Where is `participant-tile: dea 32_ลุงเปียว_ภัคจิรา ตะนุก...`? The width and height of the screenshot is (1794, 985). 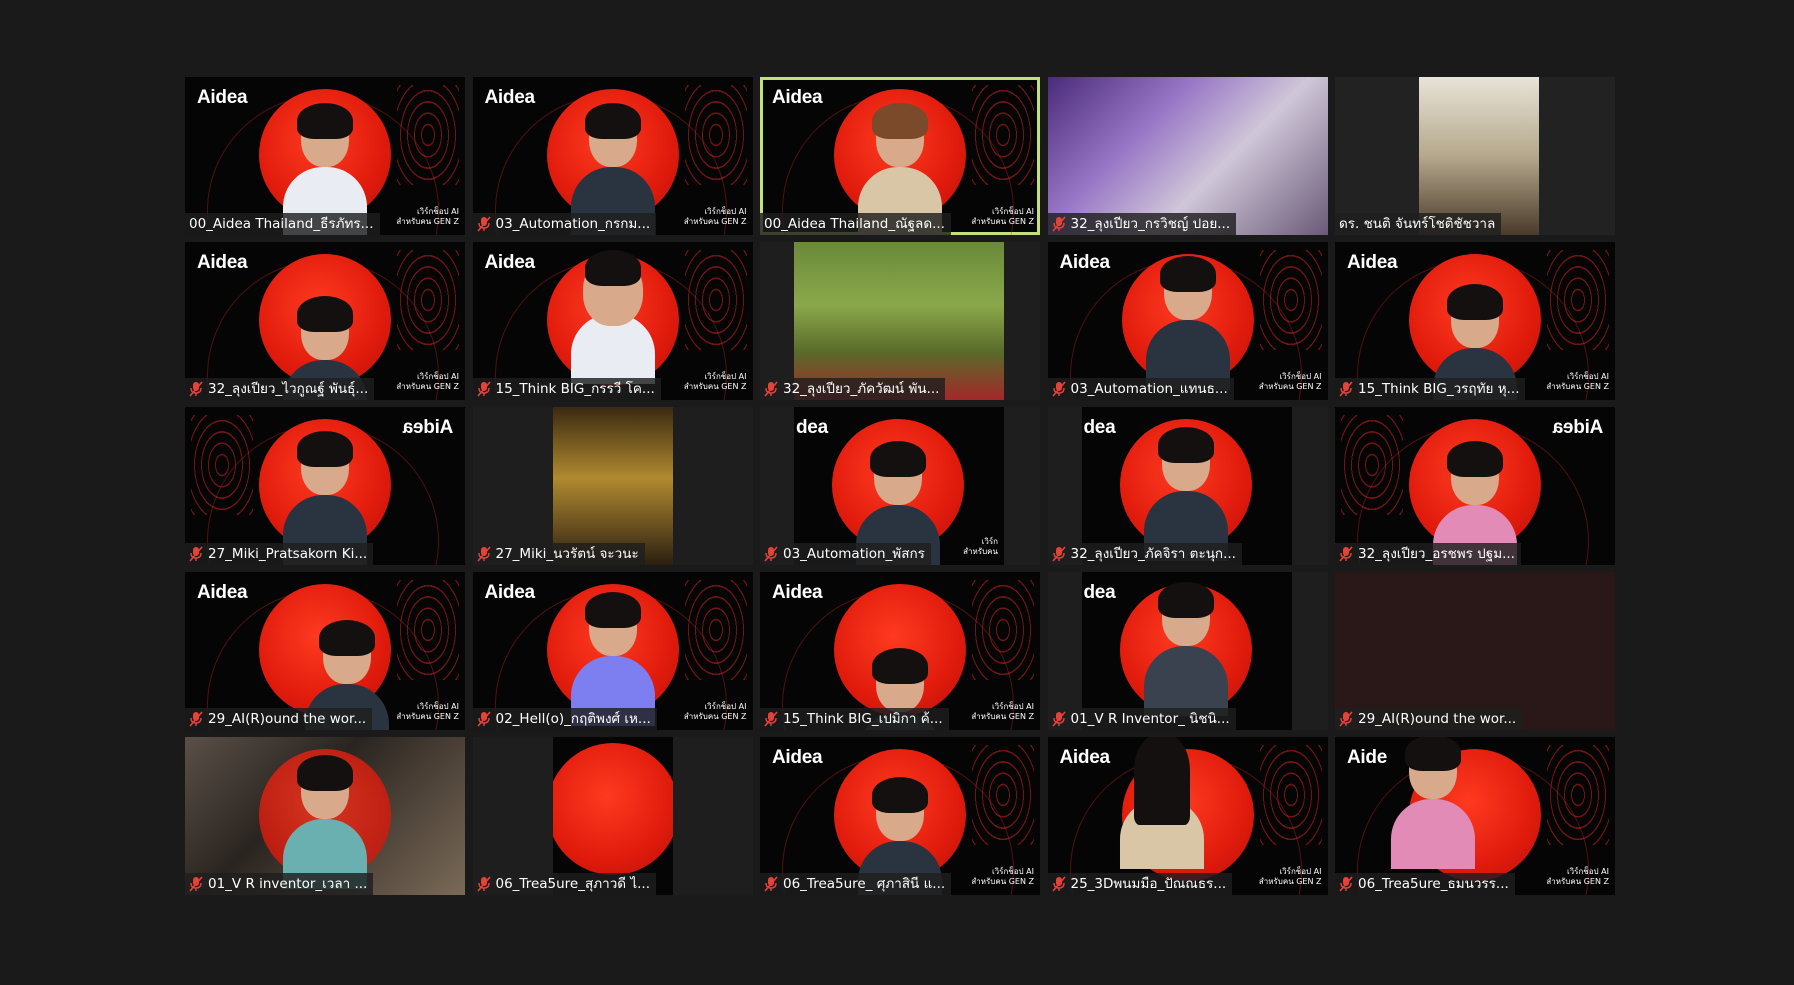
participant-tile: dea 32_ลุงเปียว_ภัคจิรา ตะนุก... is located at coordinates (1187, 486).